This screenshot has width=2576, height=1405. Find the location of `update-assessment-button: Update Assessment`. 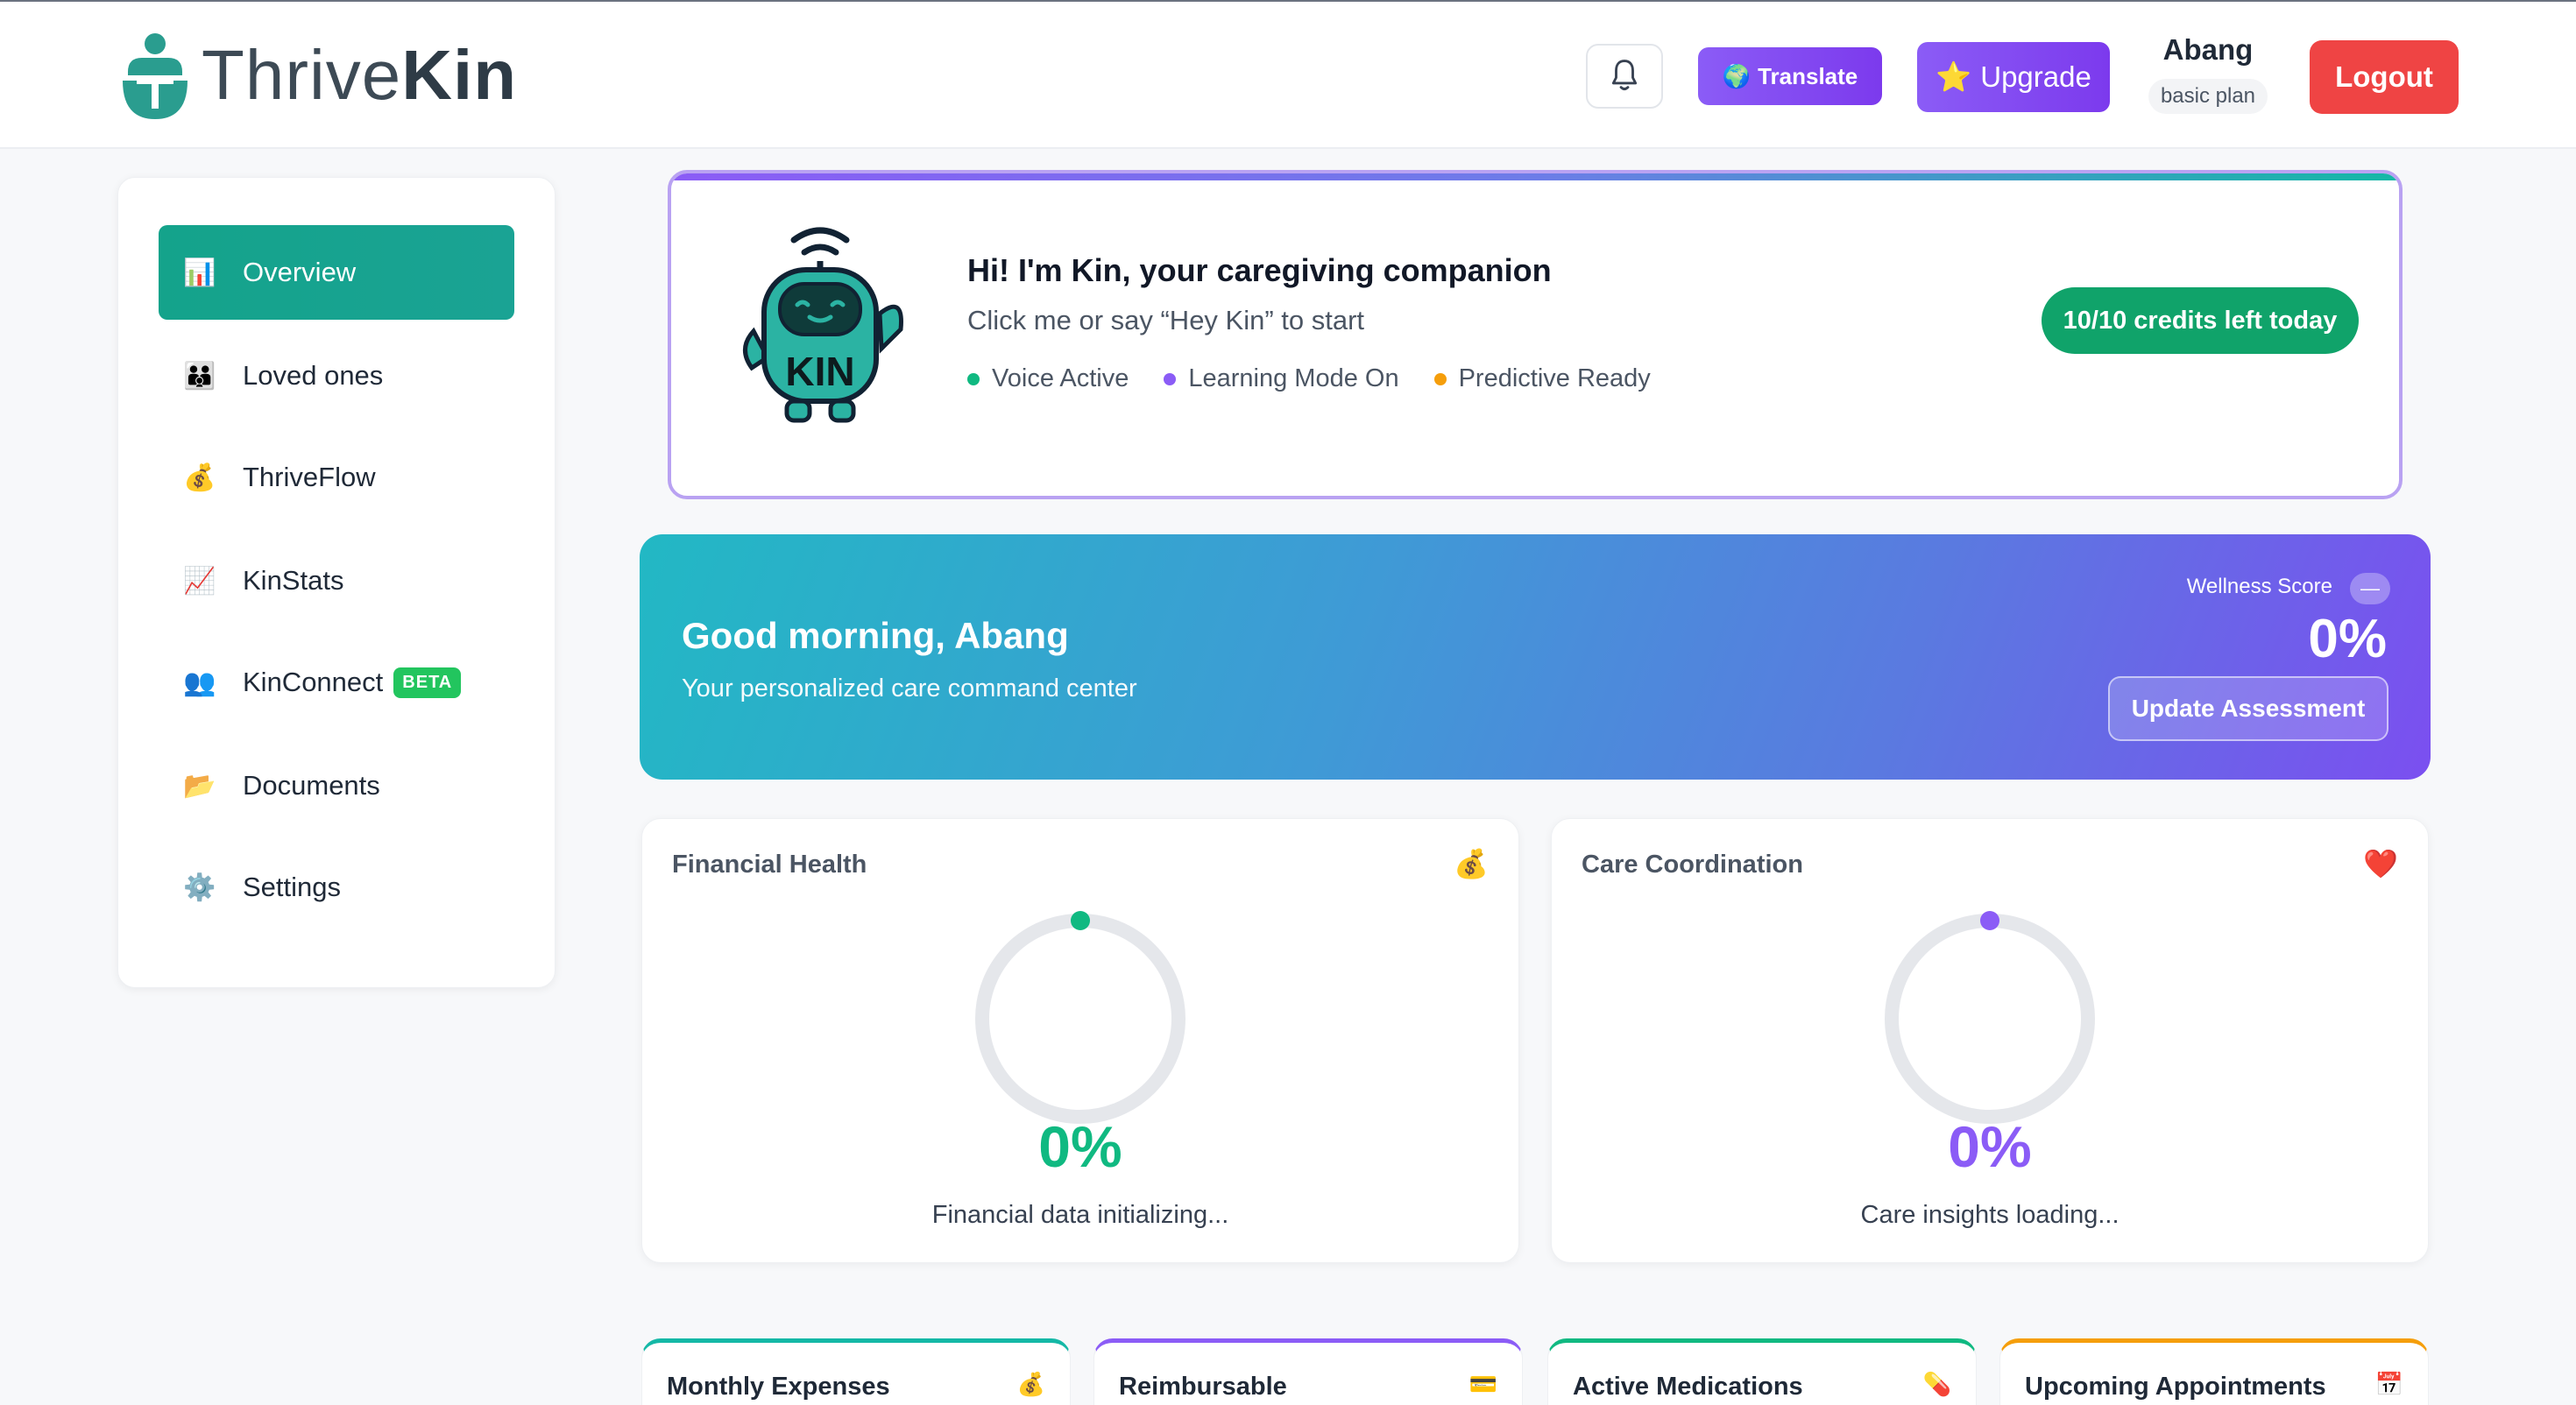

update-assessment-button: Update Assessment is located at coordinates (2248, 708).